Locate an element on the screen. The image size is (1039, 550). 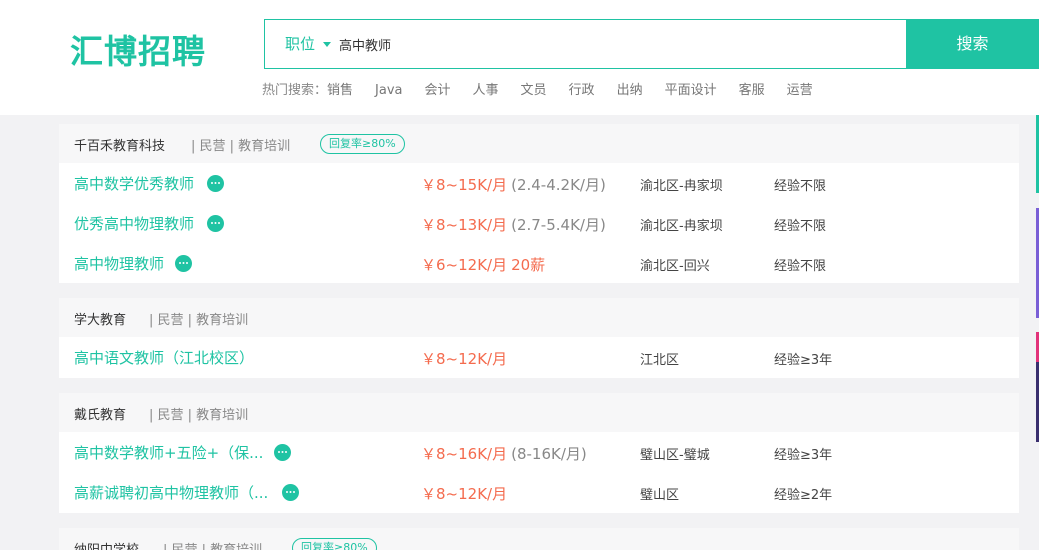
job-title-link: 高中语文教师（江北校区） is located at coordinates (164, 357).